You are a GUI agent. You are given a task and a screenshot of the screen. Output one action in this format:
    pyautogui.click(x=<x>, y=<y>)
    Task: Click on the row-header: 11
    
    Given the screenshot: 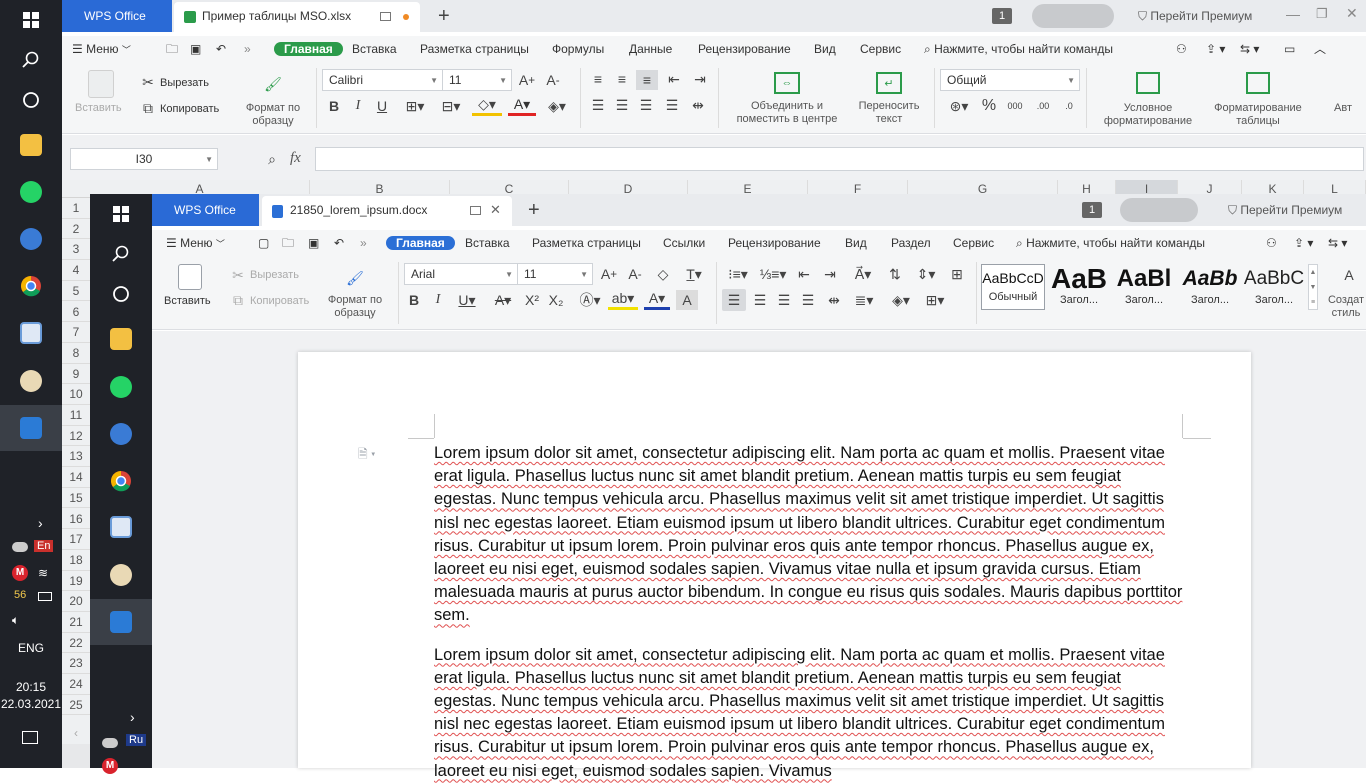 What is the action you would take?
    pyautogui.click(x=76, y=415)
    